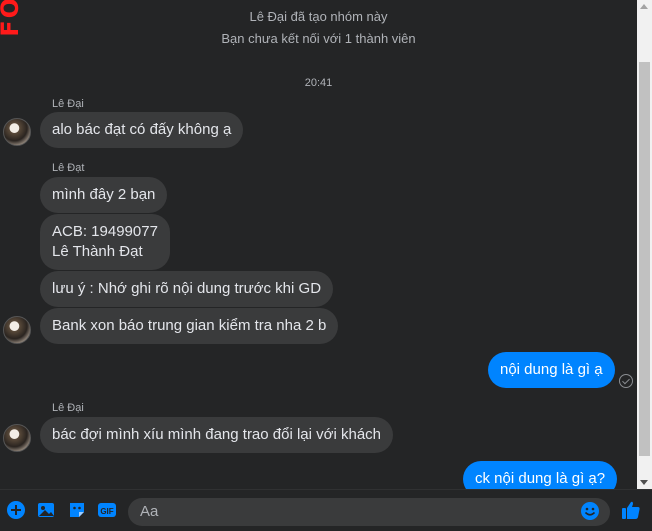 The image size is (652, 531). Describe the element at coordinates (318, 38) in the screenshot. I see `not-connected-notice: Bạn chưa kết nối với 1 thành viên` at that location.